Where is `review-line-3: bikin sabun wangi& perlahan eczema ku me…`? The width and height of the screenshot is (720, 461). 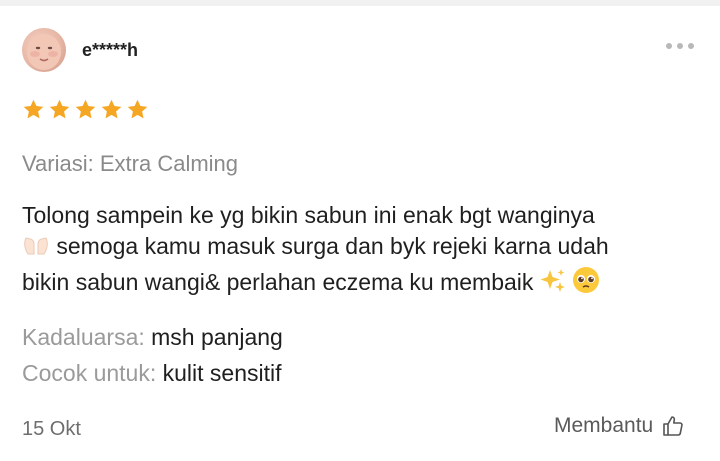 review-line-3: bikin sabun wangi& perlahan eczema ku me… is located at coordinates (278, 282).